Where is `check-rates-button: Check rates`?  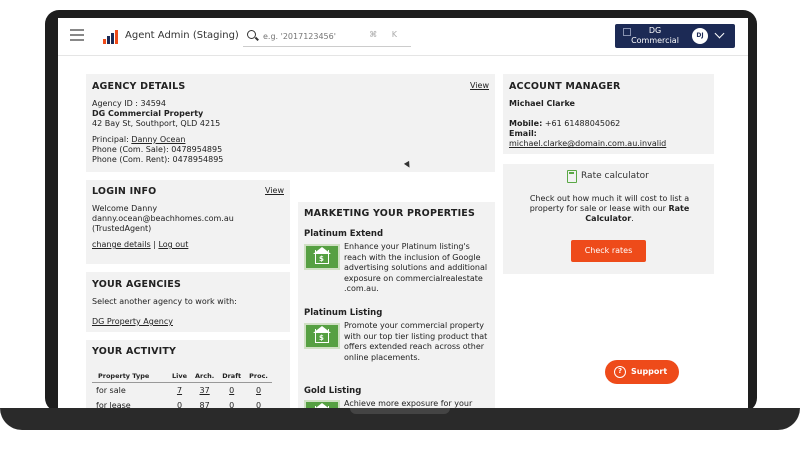 check-rates-button: Check rates is located at coordinates (608, 251).